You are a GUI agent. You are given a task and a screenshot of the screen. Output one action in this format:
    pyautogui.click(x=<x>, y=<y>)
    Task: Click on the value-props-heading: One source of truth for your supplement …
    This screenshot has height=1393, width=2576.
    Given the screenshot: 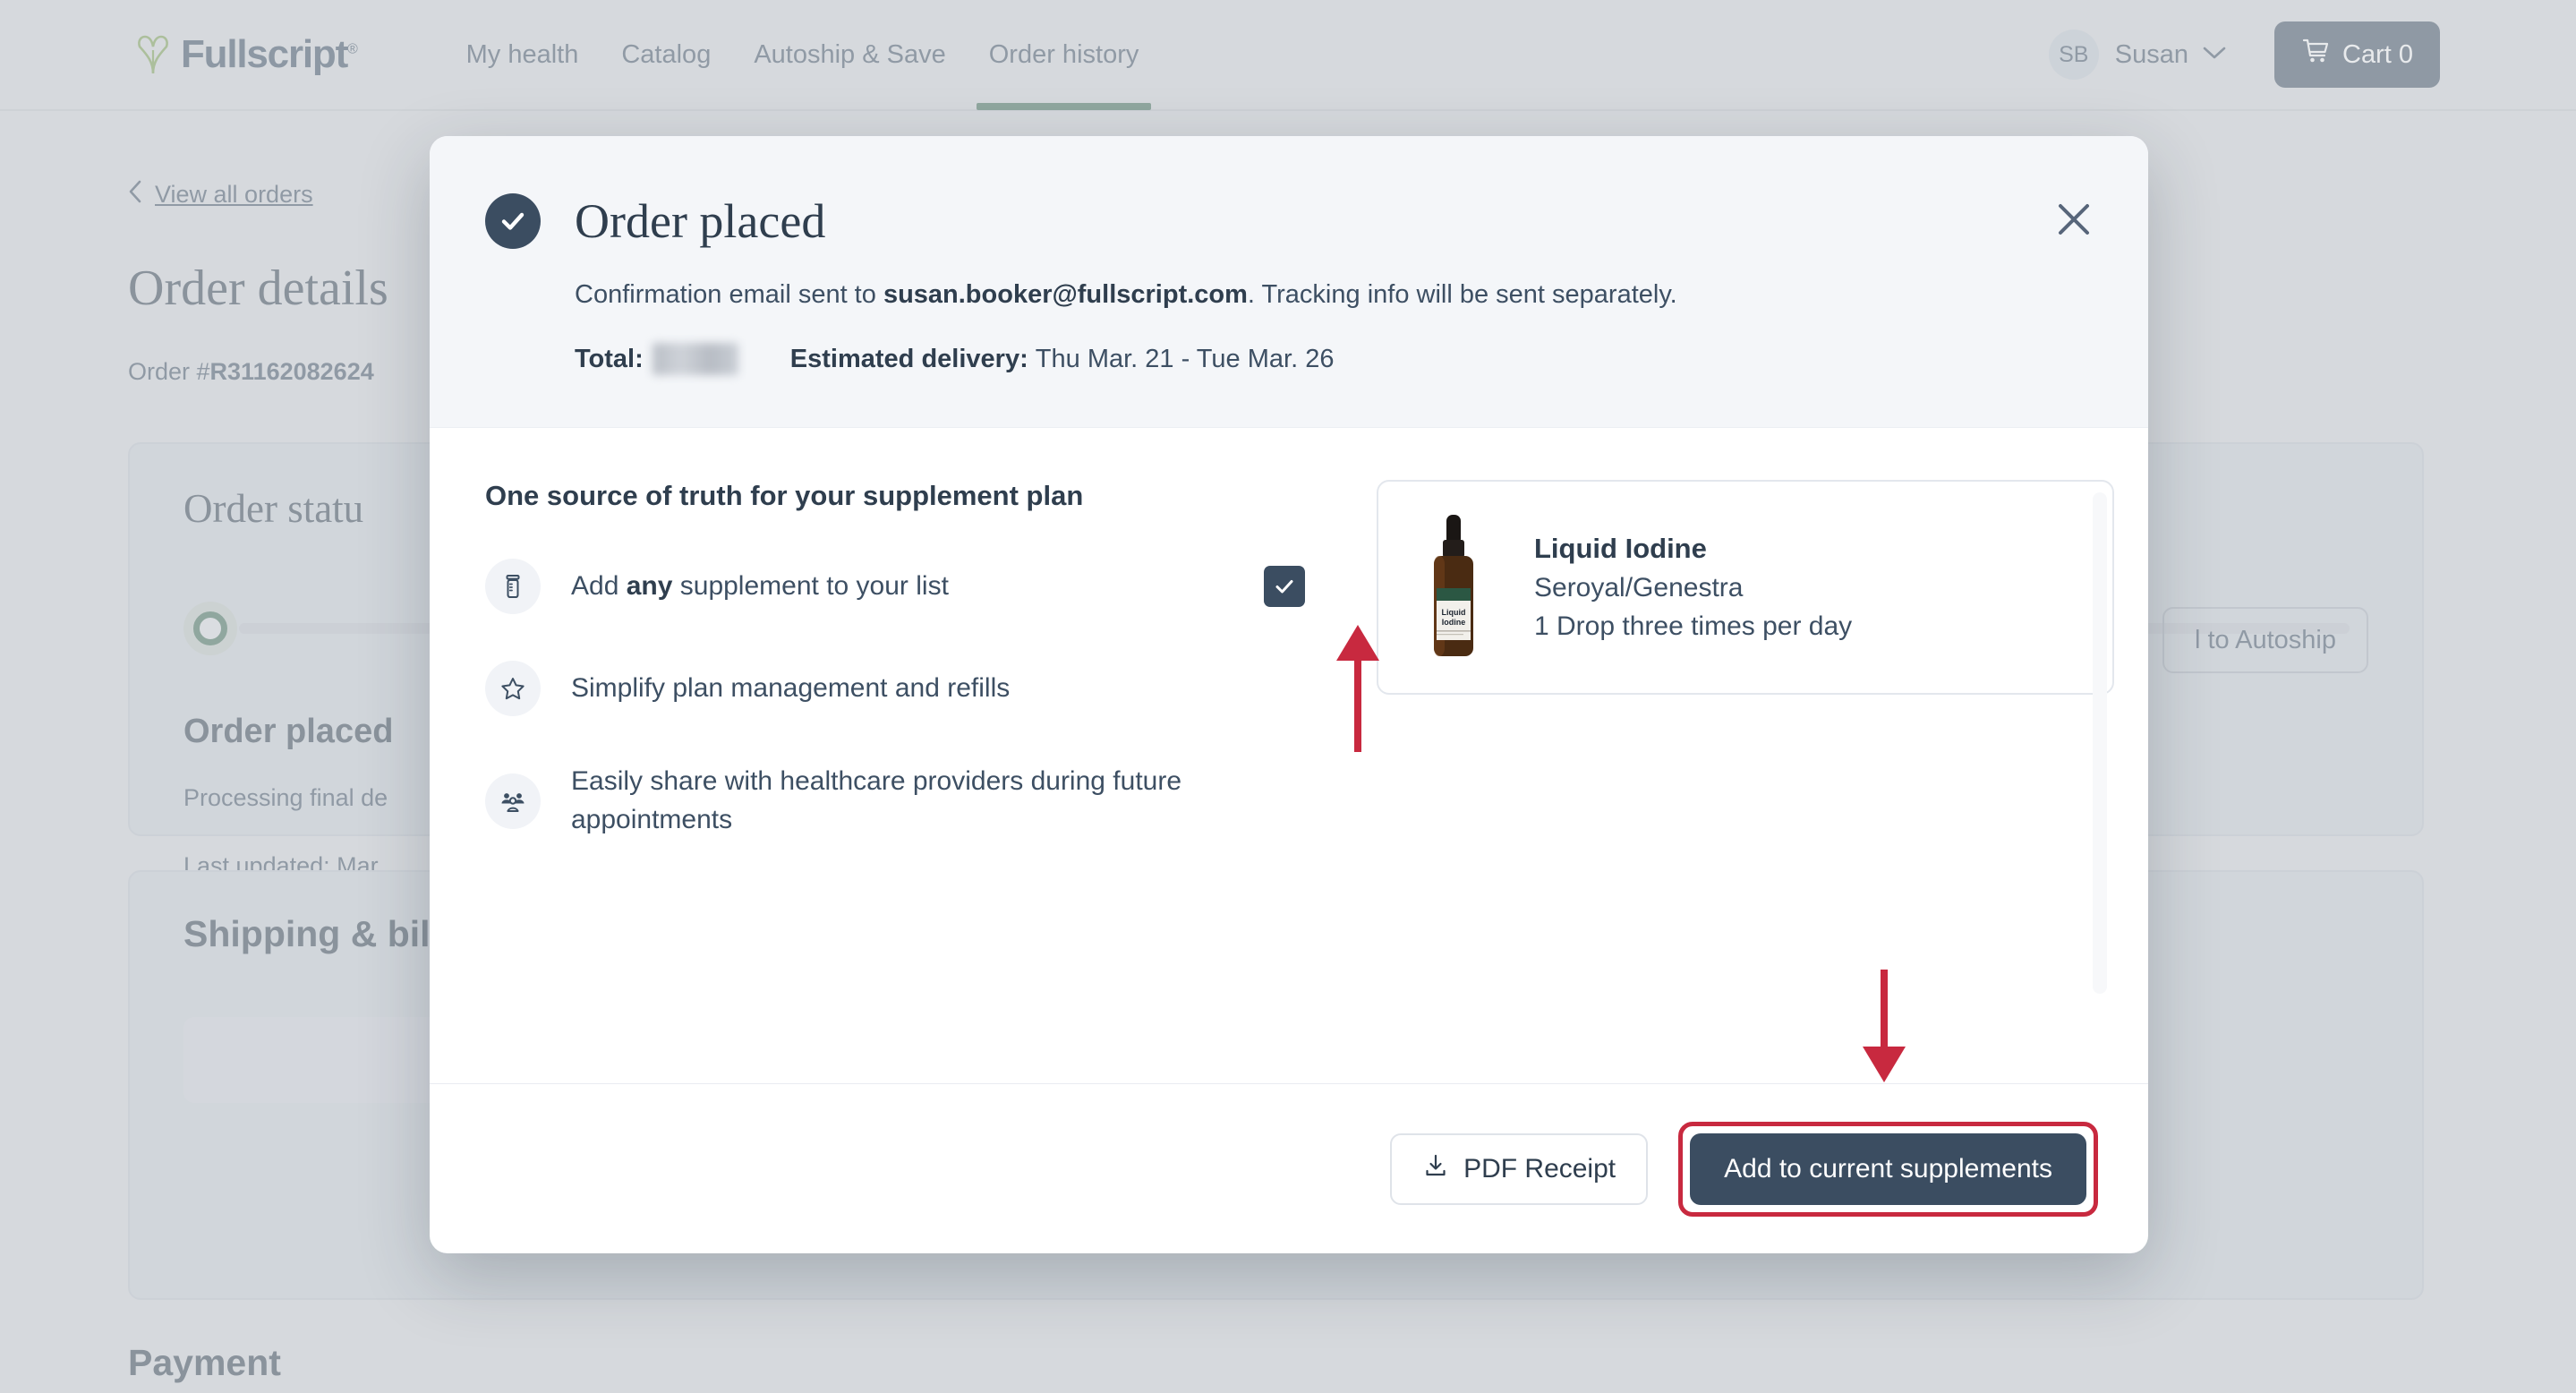 What is the action you would take?
    pyautogui.click(x=784, y=496)
    